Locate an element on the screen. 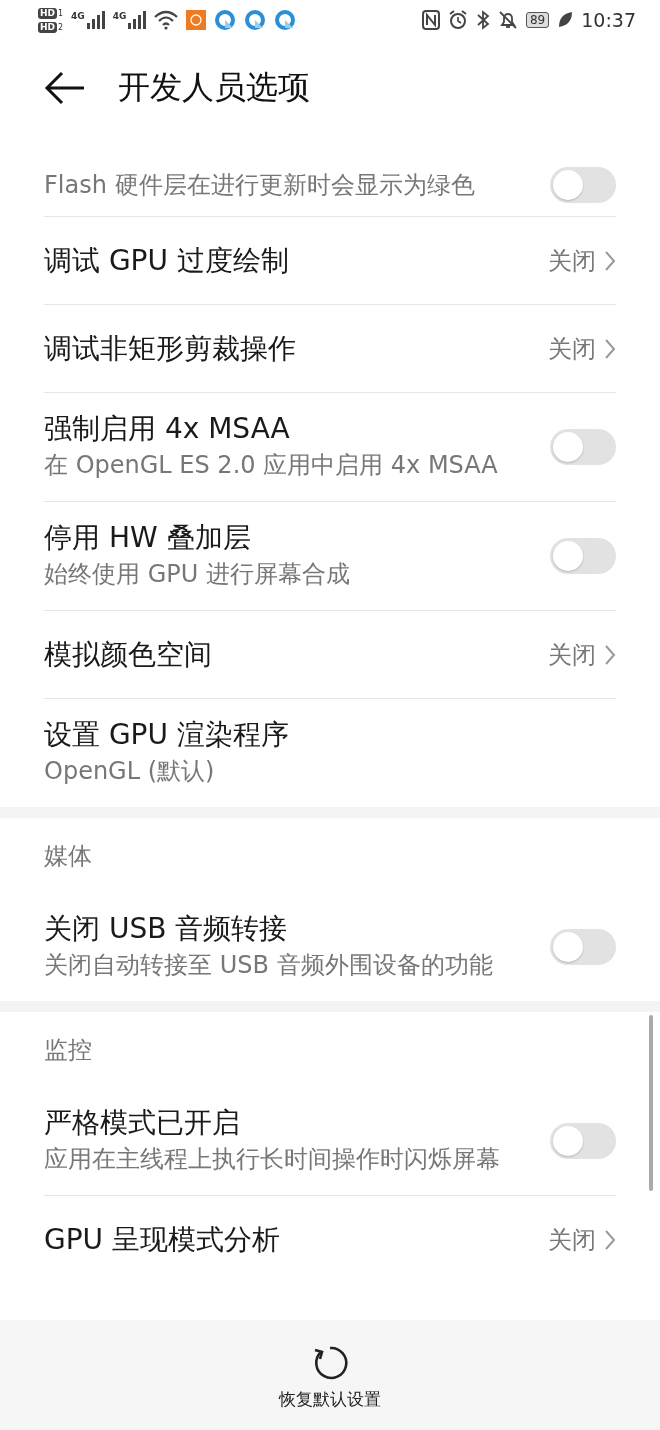 This screenshot has height=1430, width=660. reset-defaults-button: 恢复默认设置 is located at coordinates (330, 1365).